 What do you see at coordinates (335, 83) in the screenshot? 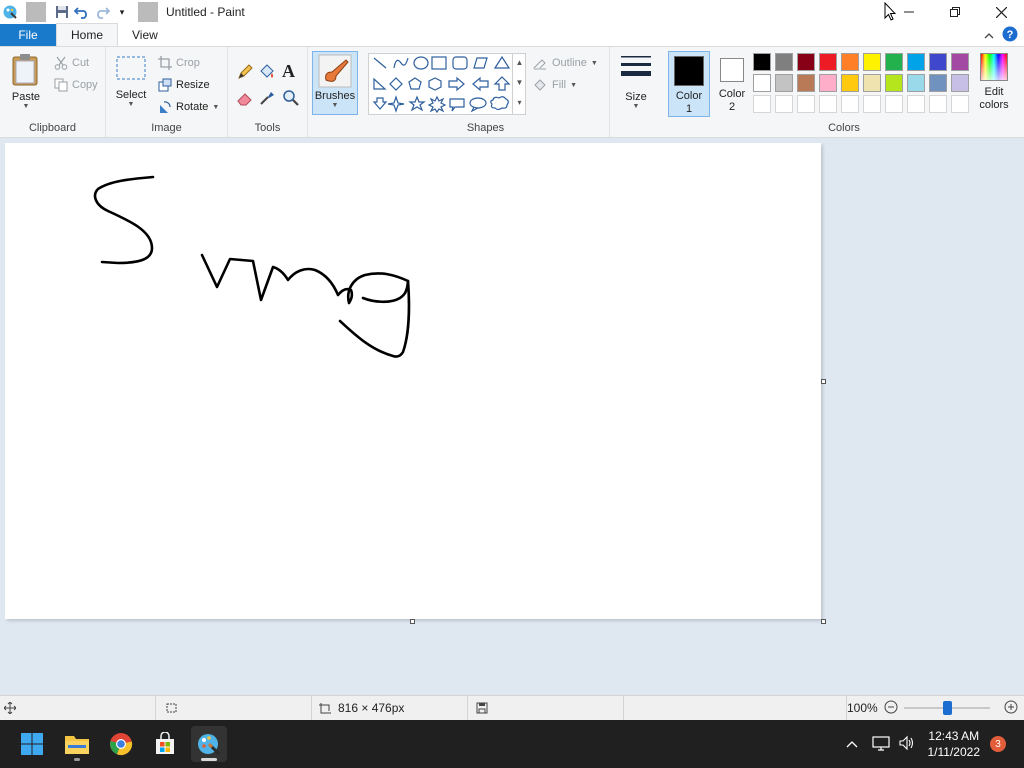
I see `brushes-button: Brushes ▼` at bounding box center [335, 83].